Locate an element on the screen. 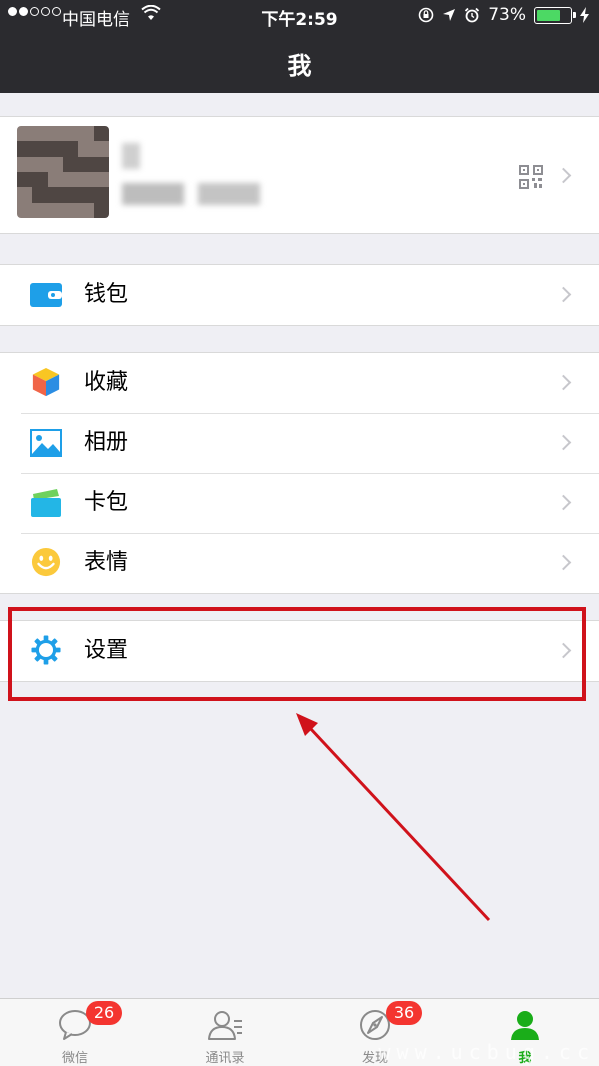  battery-fill is located at coordinates (549, 15).